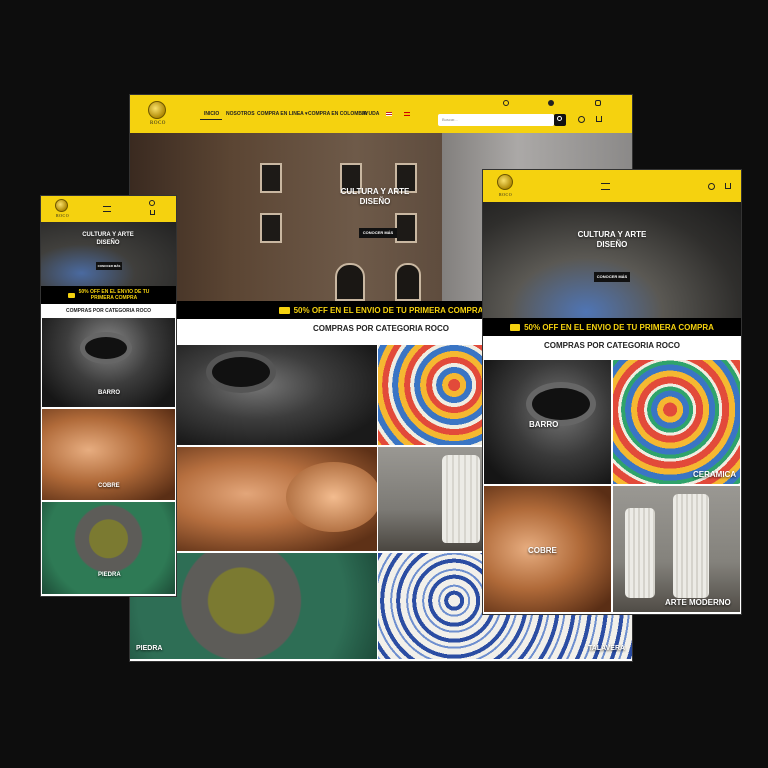 Image resolution: width=768 pixels, height=768 pixels. I want to click on es-flag-icon, so click(407, 114).